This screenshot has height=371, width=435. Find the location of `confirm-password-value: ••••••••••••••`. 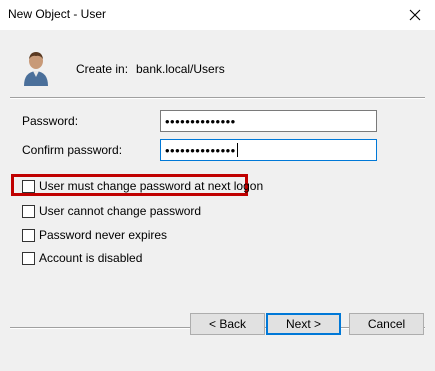

confirm-password-value: •••••••••••••• is located at coordinates (200, 150).